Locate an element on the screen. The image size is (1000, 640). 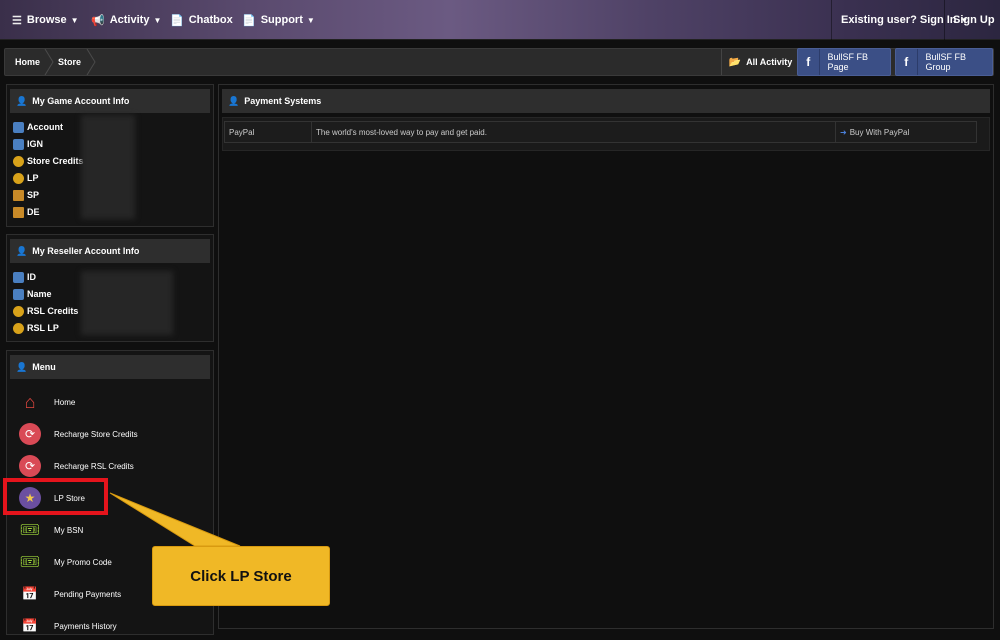
callout-bubble: Click LP Store is located at coordinates (241, 576).